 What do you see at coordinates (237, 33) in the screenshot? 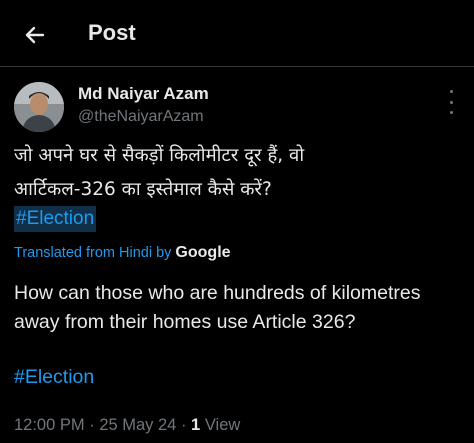
I see `top-bar: Post` at bounding box center [237, 33].